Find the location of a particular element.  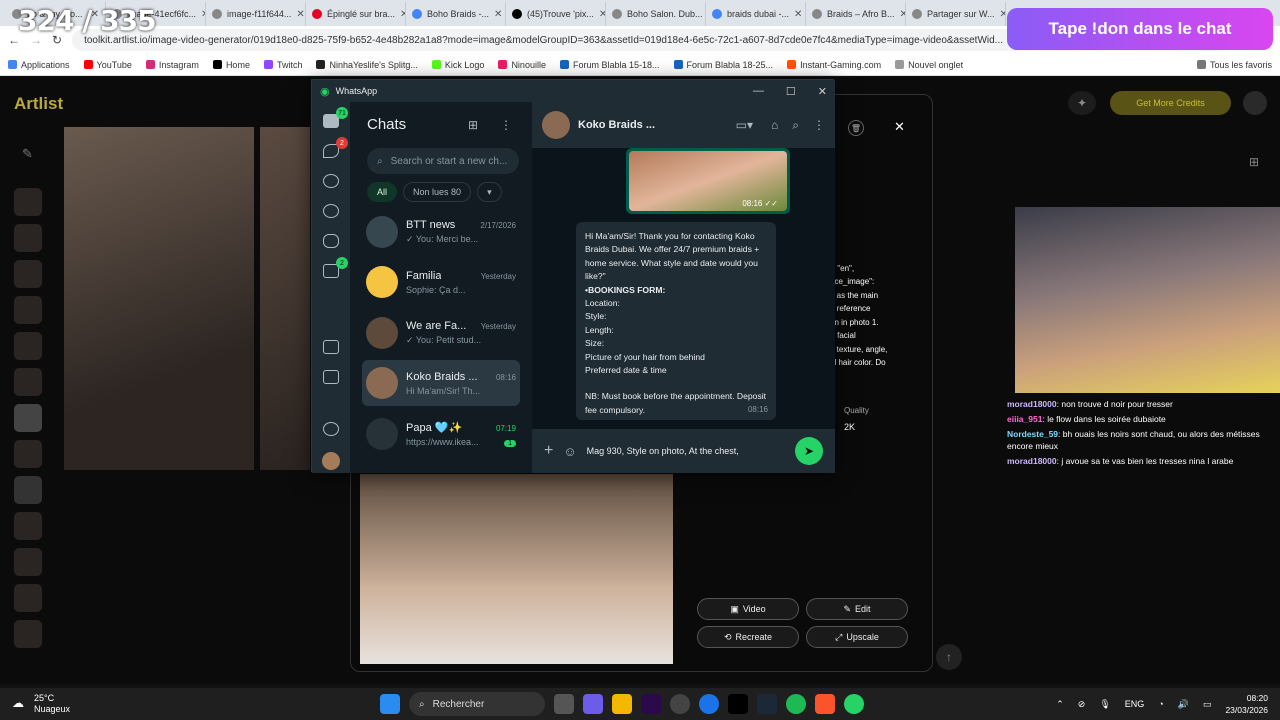

media-icon is located at coordinates (331, 377).